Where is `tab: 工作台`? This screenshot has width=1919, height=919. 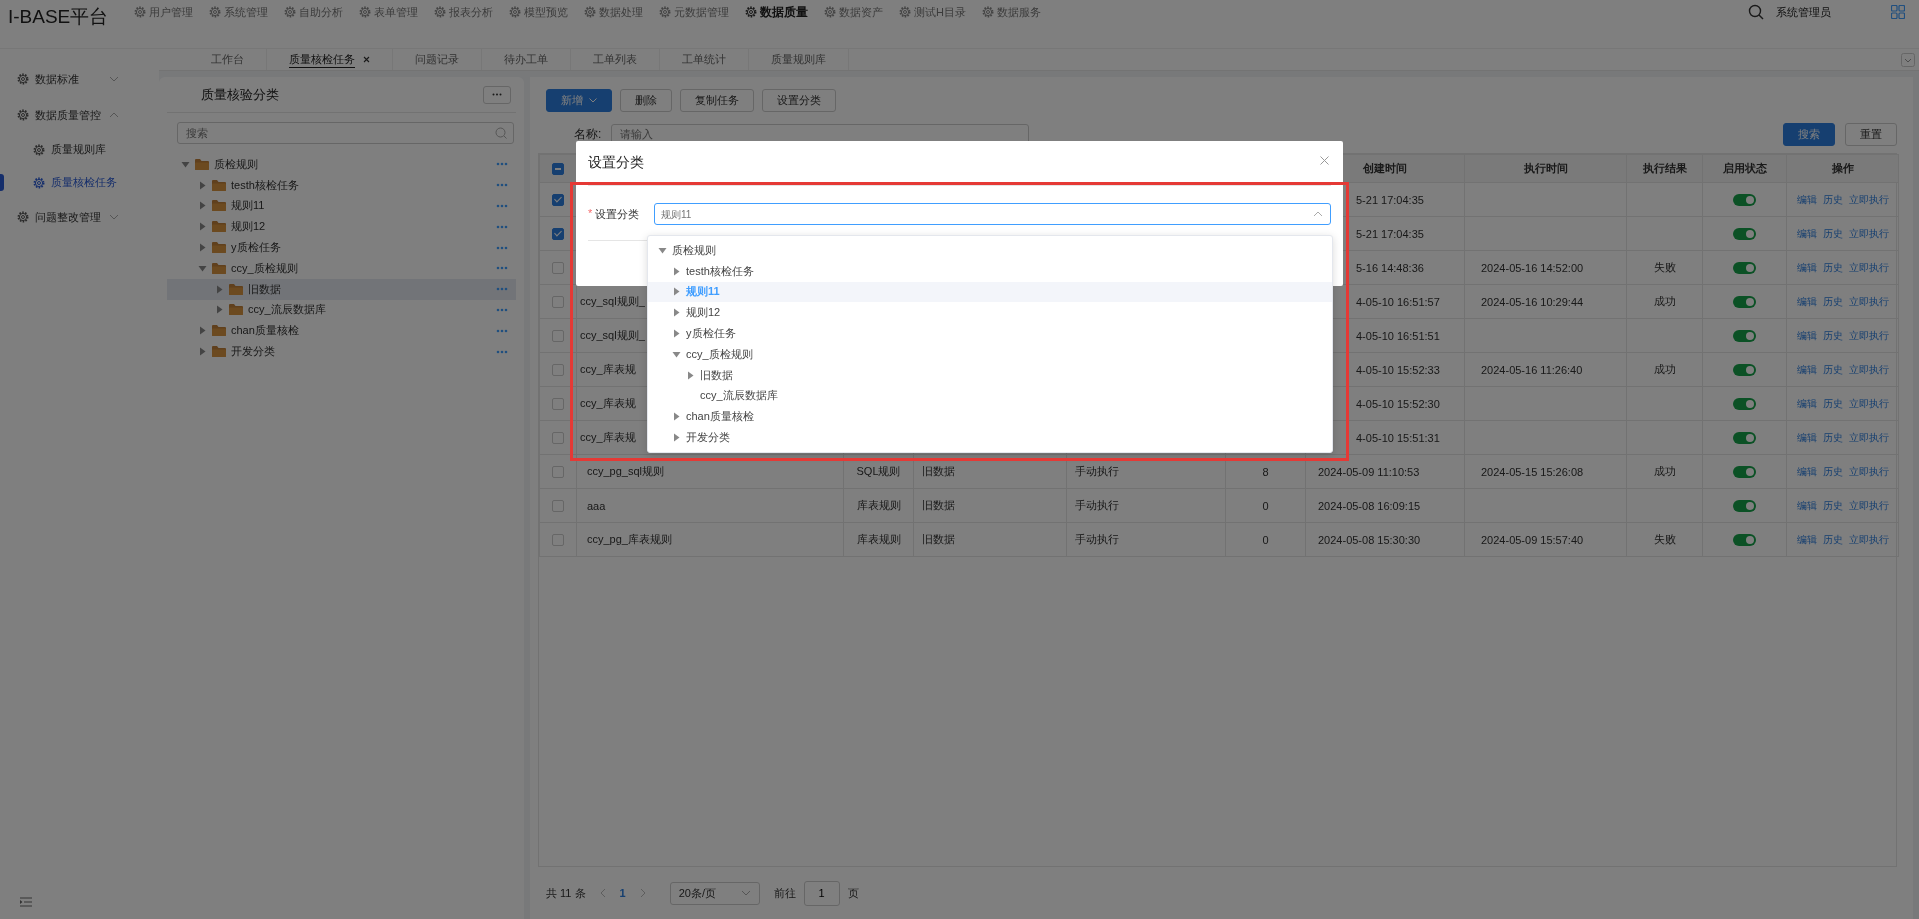
tab: 工作台 is located at coordinates (228, 59).